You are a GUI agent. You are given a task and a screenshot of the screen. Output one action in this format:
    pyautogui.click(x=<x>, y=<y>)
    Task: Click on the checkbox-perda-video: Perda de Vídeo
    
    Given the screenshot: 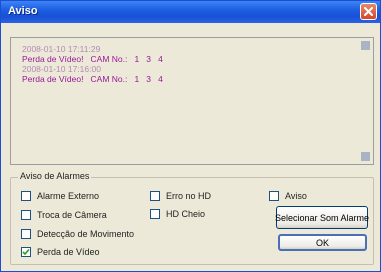 What is the action you would take?
    pyautogui.click(x=60, y=252)
    